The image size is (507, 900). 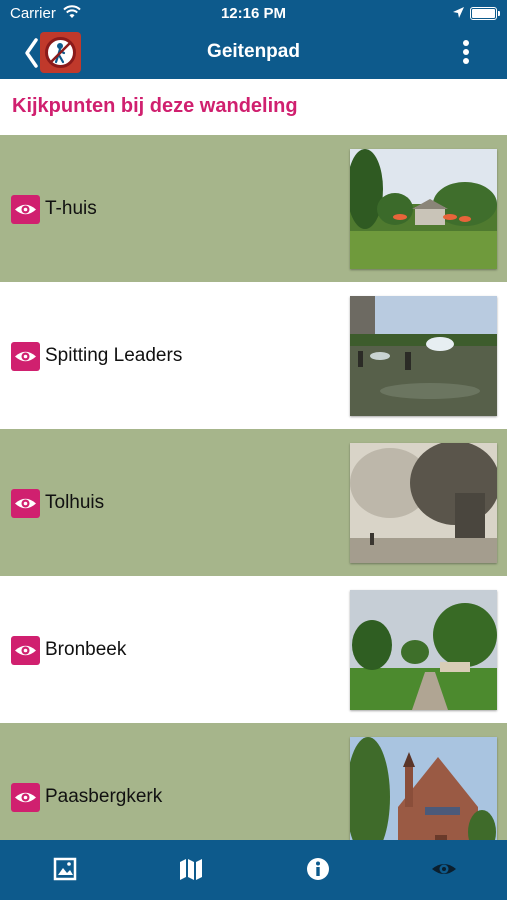 I want to click on status-bar: Carrier 12:16 PM, so click(x=253, y=14).